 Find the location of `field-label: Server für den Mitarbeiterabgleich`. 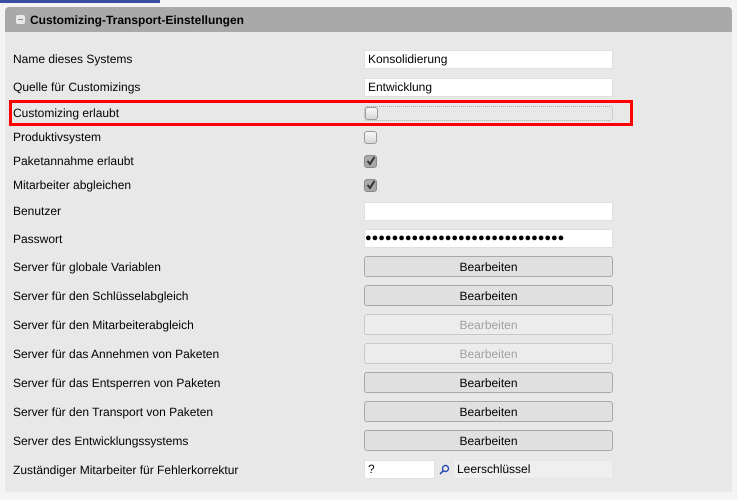

field-label: Server für den Mitarbeiterabgleich is located at coordinates (104, 325).